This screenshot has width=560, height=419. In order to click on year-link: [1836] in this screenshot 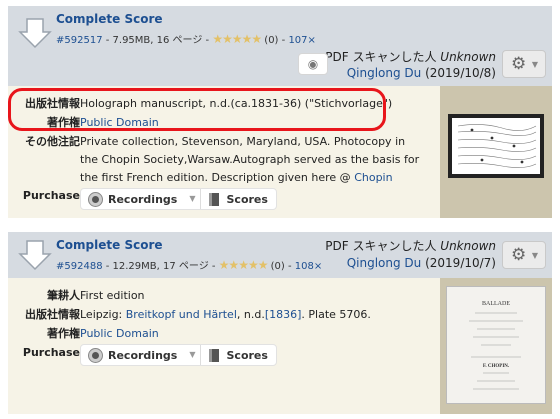, I will do `click(283, 314)`.